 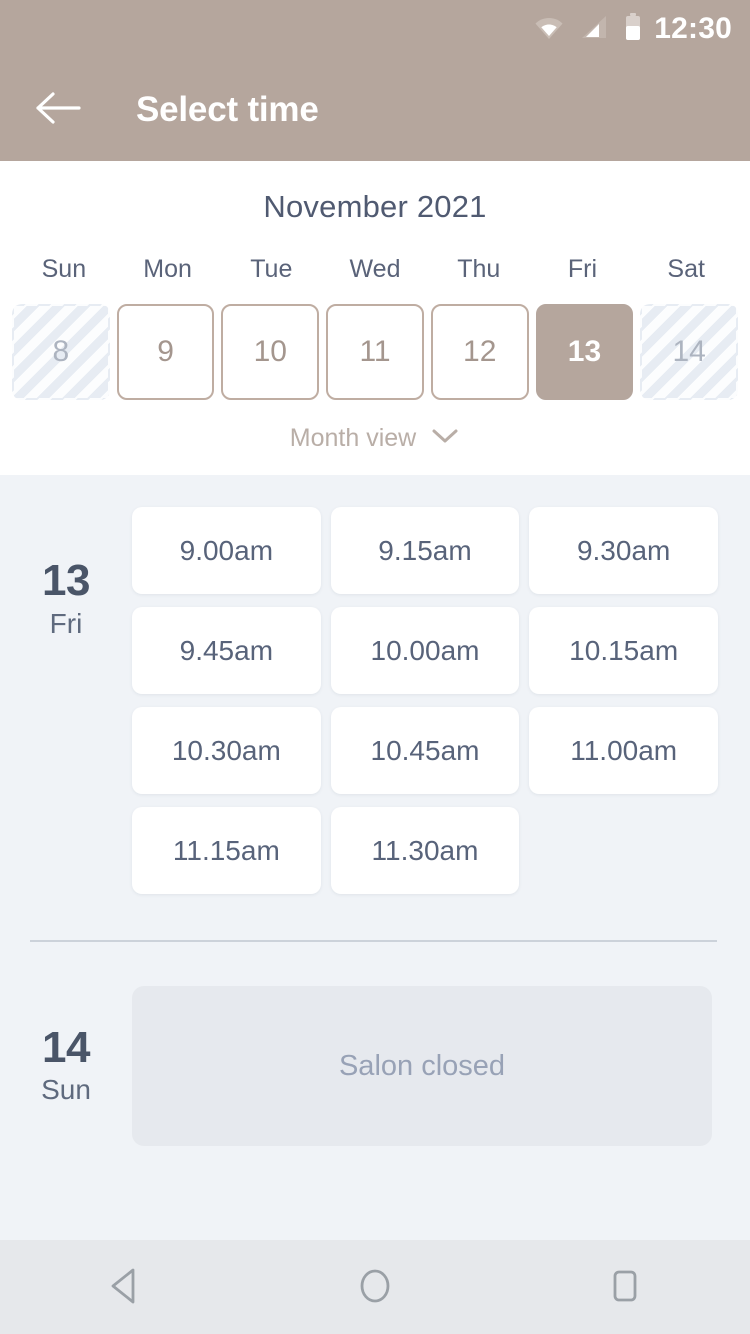 I want to click on app-bar: Select time, so click(x=375, y=109).